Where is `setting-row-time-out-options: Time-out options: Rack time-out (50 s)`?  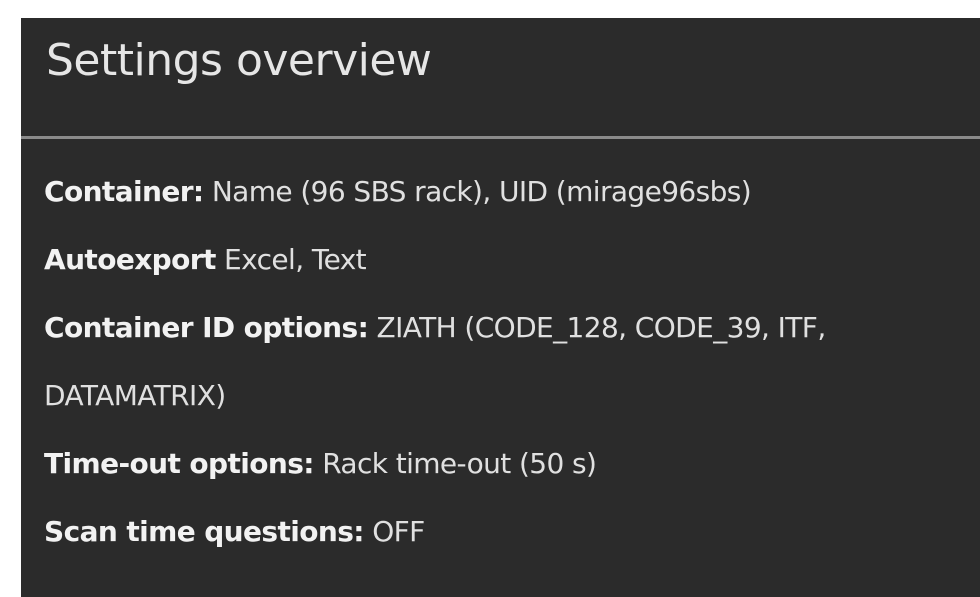 setting-row-time-out-options: Time-out options: Rack time-out (50 s) is located at coordinates (512, 463).